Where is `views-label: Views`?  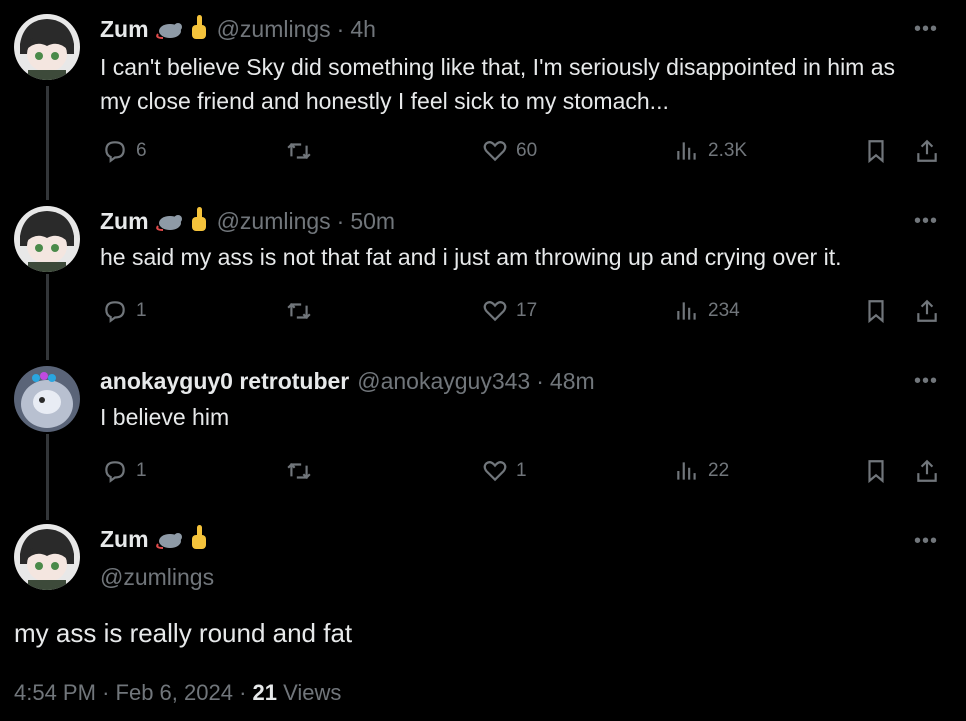
views-label: Views is located at coordinates (312, 692).